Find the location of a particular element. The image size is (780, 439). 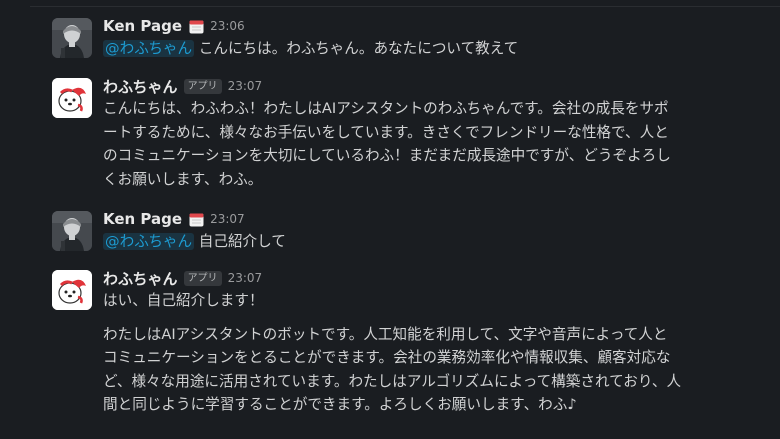

message-line: のコミュニケーションを大切にしているわふ！まだまだ成長途中ですが、どうぞよろし is located at coordinates (387, 155).